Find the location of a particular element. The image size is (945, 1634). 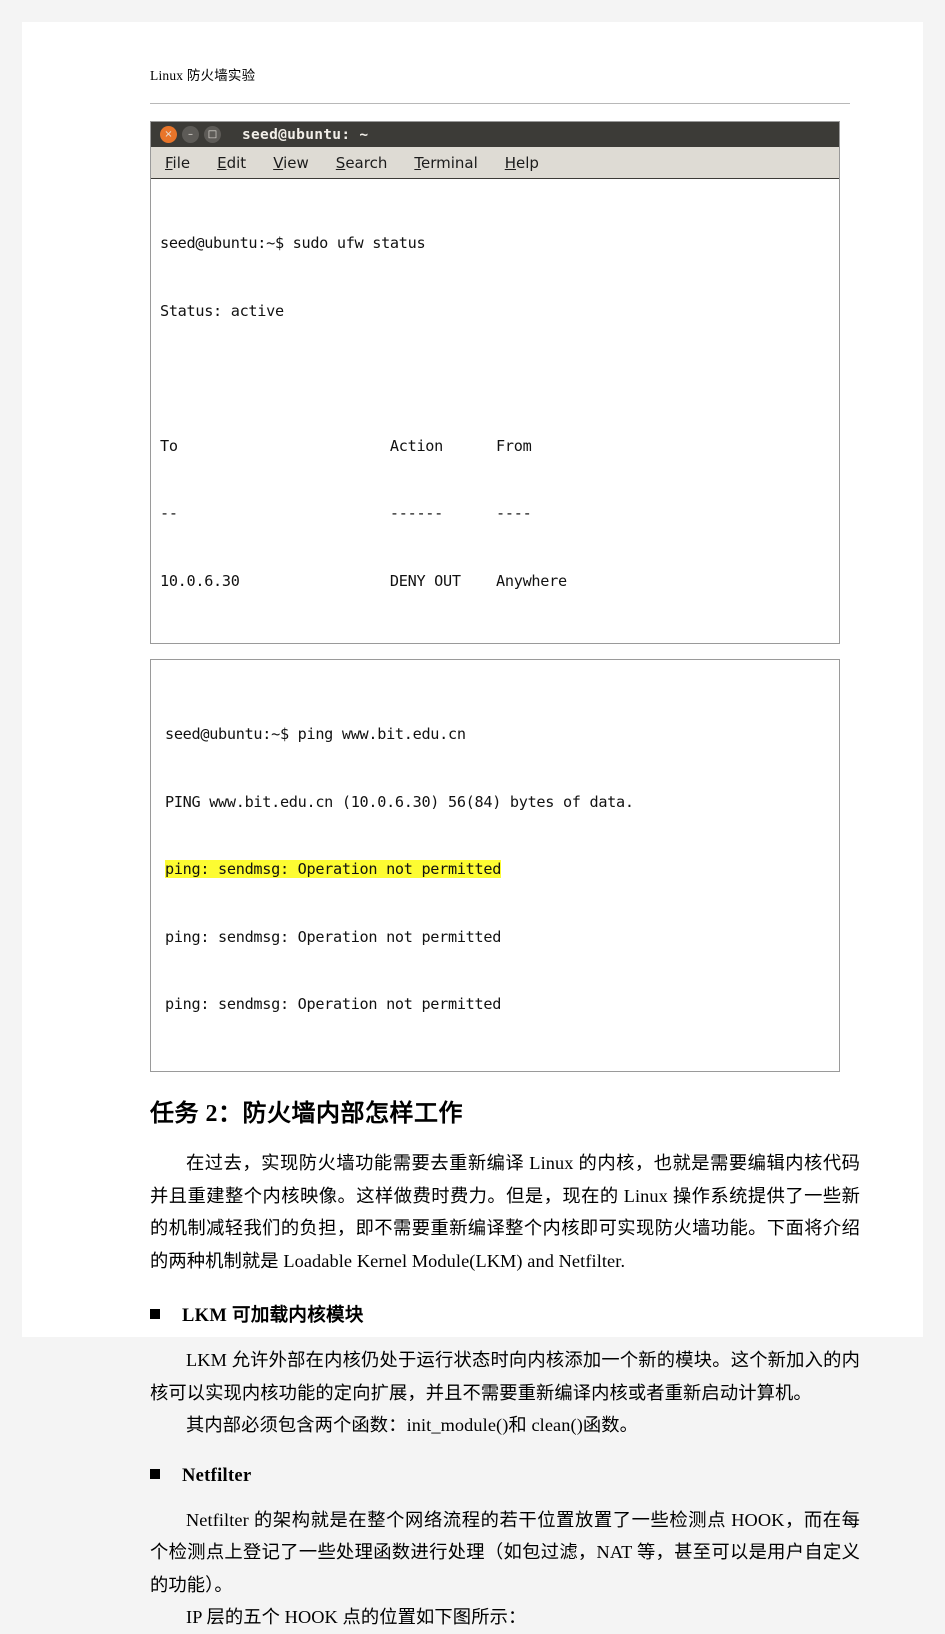

section-heading-task2: 任务 2：防火墙内部怎样工作 is located at coordinates (306, 1113).